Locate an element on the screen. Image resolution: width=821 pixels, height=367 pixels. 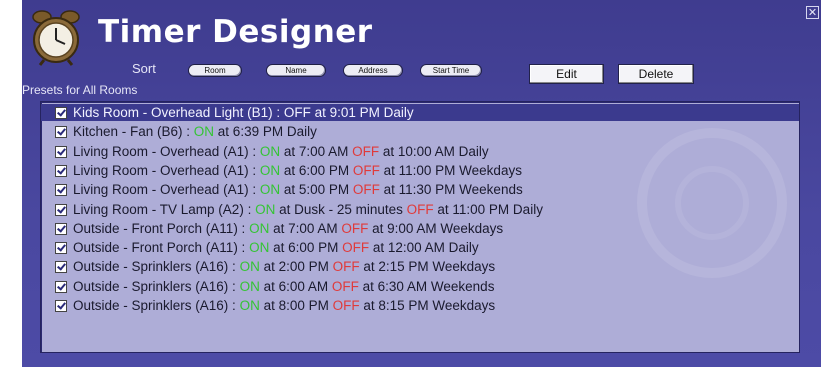
list-item: Kitchen - Fan (B6) : ON at 6:39 PM Daily is located at coordinates (420, 131).